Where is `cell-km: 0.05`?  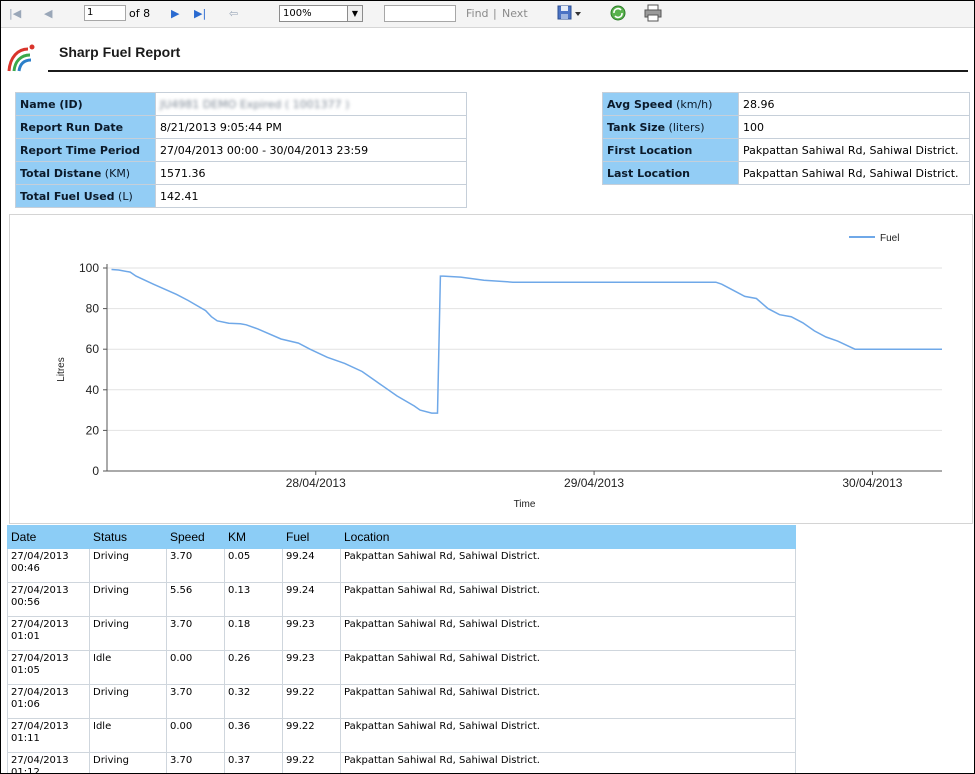
cell-km: 0.05 is located at coordinates (253, 565).